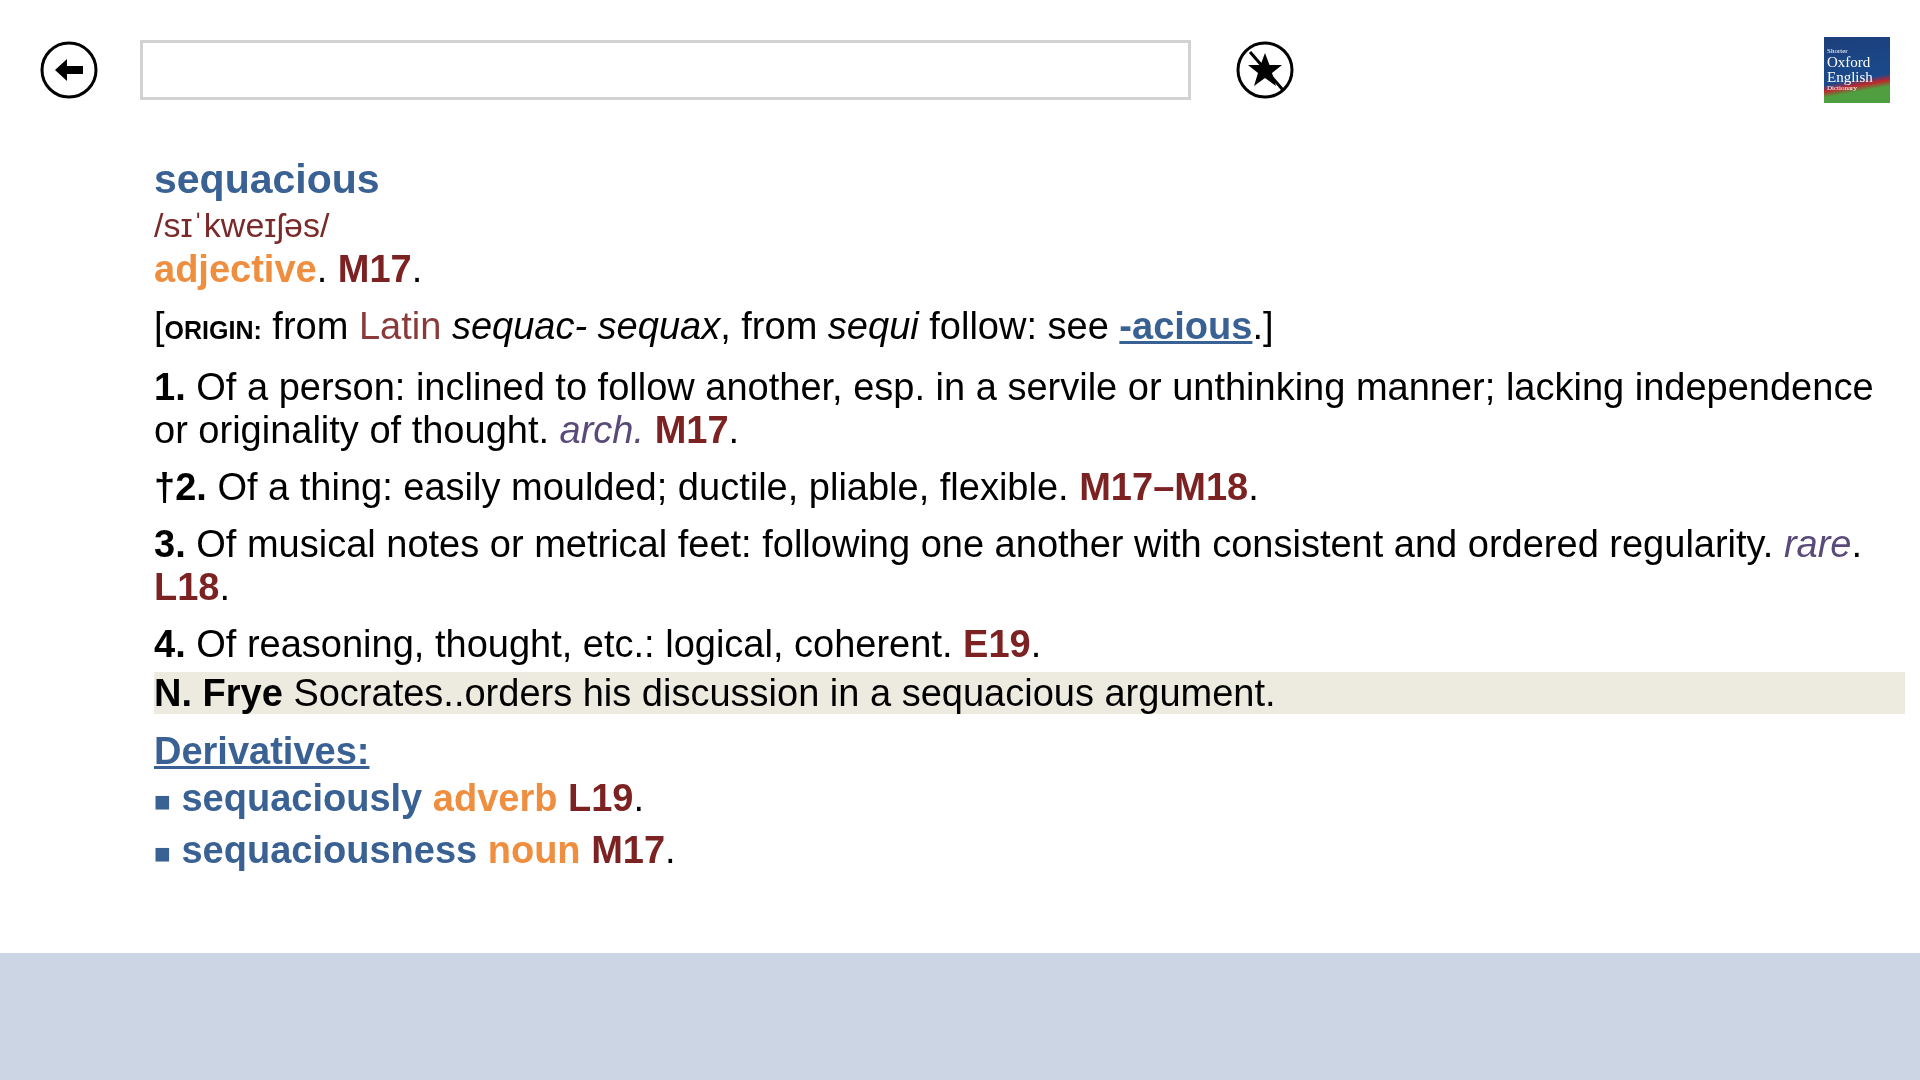 This screenshot has height=1080, width=1920. What do you see at coordinates (1014, 409) in the screenshot?
I see `sense-definition: 1. Of a person: inclined to follow another, esp. in a servile or unthinking manner; lacking independence or originality of thought. arch. M17.` at bounding box center [1014, 409].